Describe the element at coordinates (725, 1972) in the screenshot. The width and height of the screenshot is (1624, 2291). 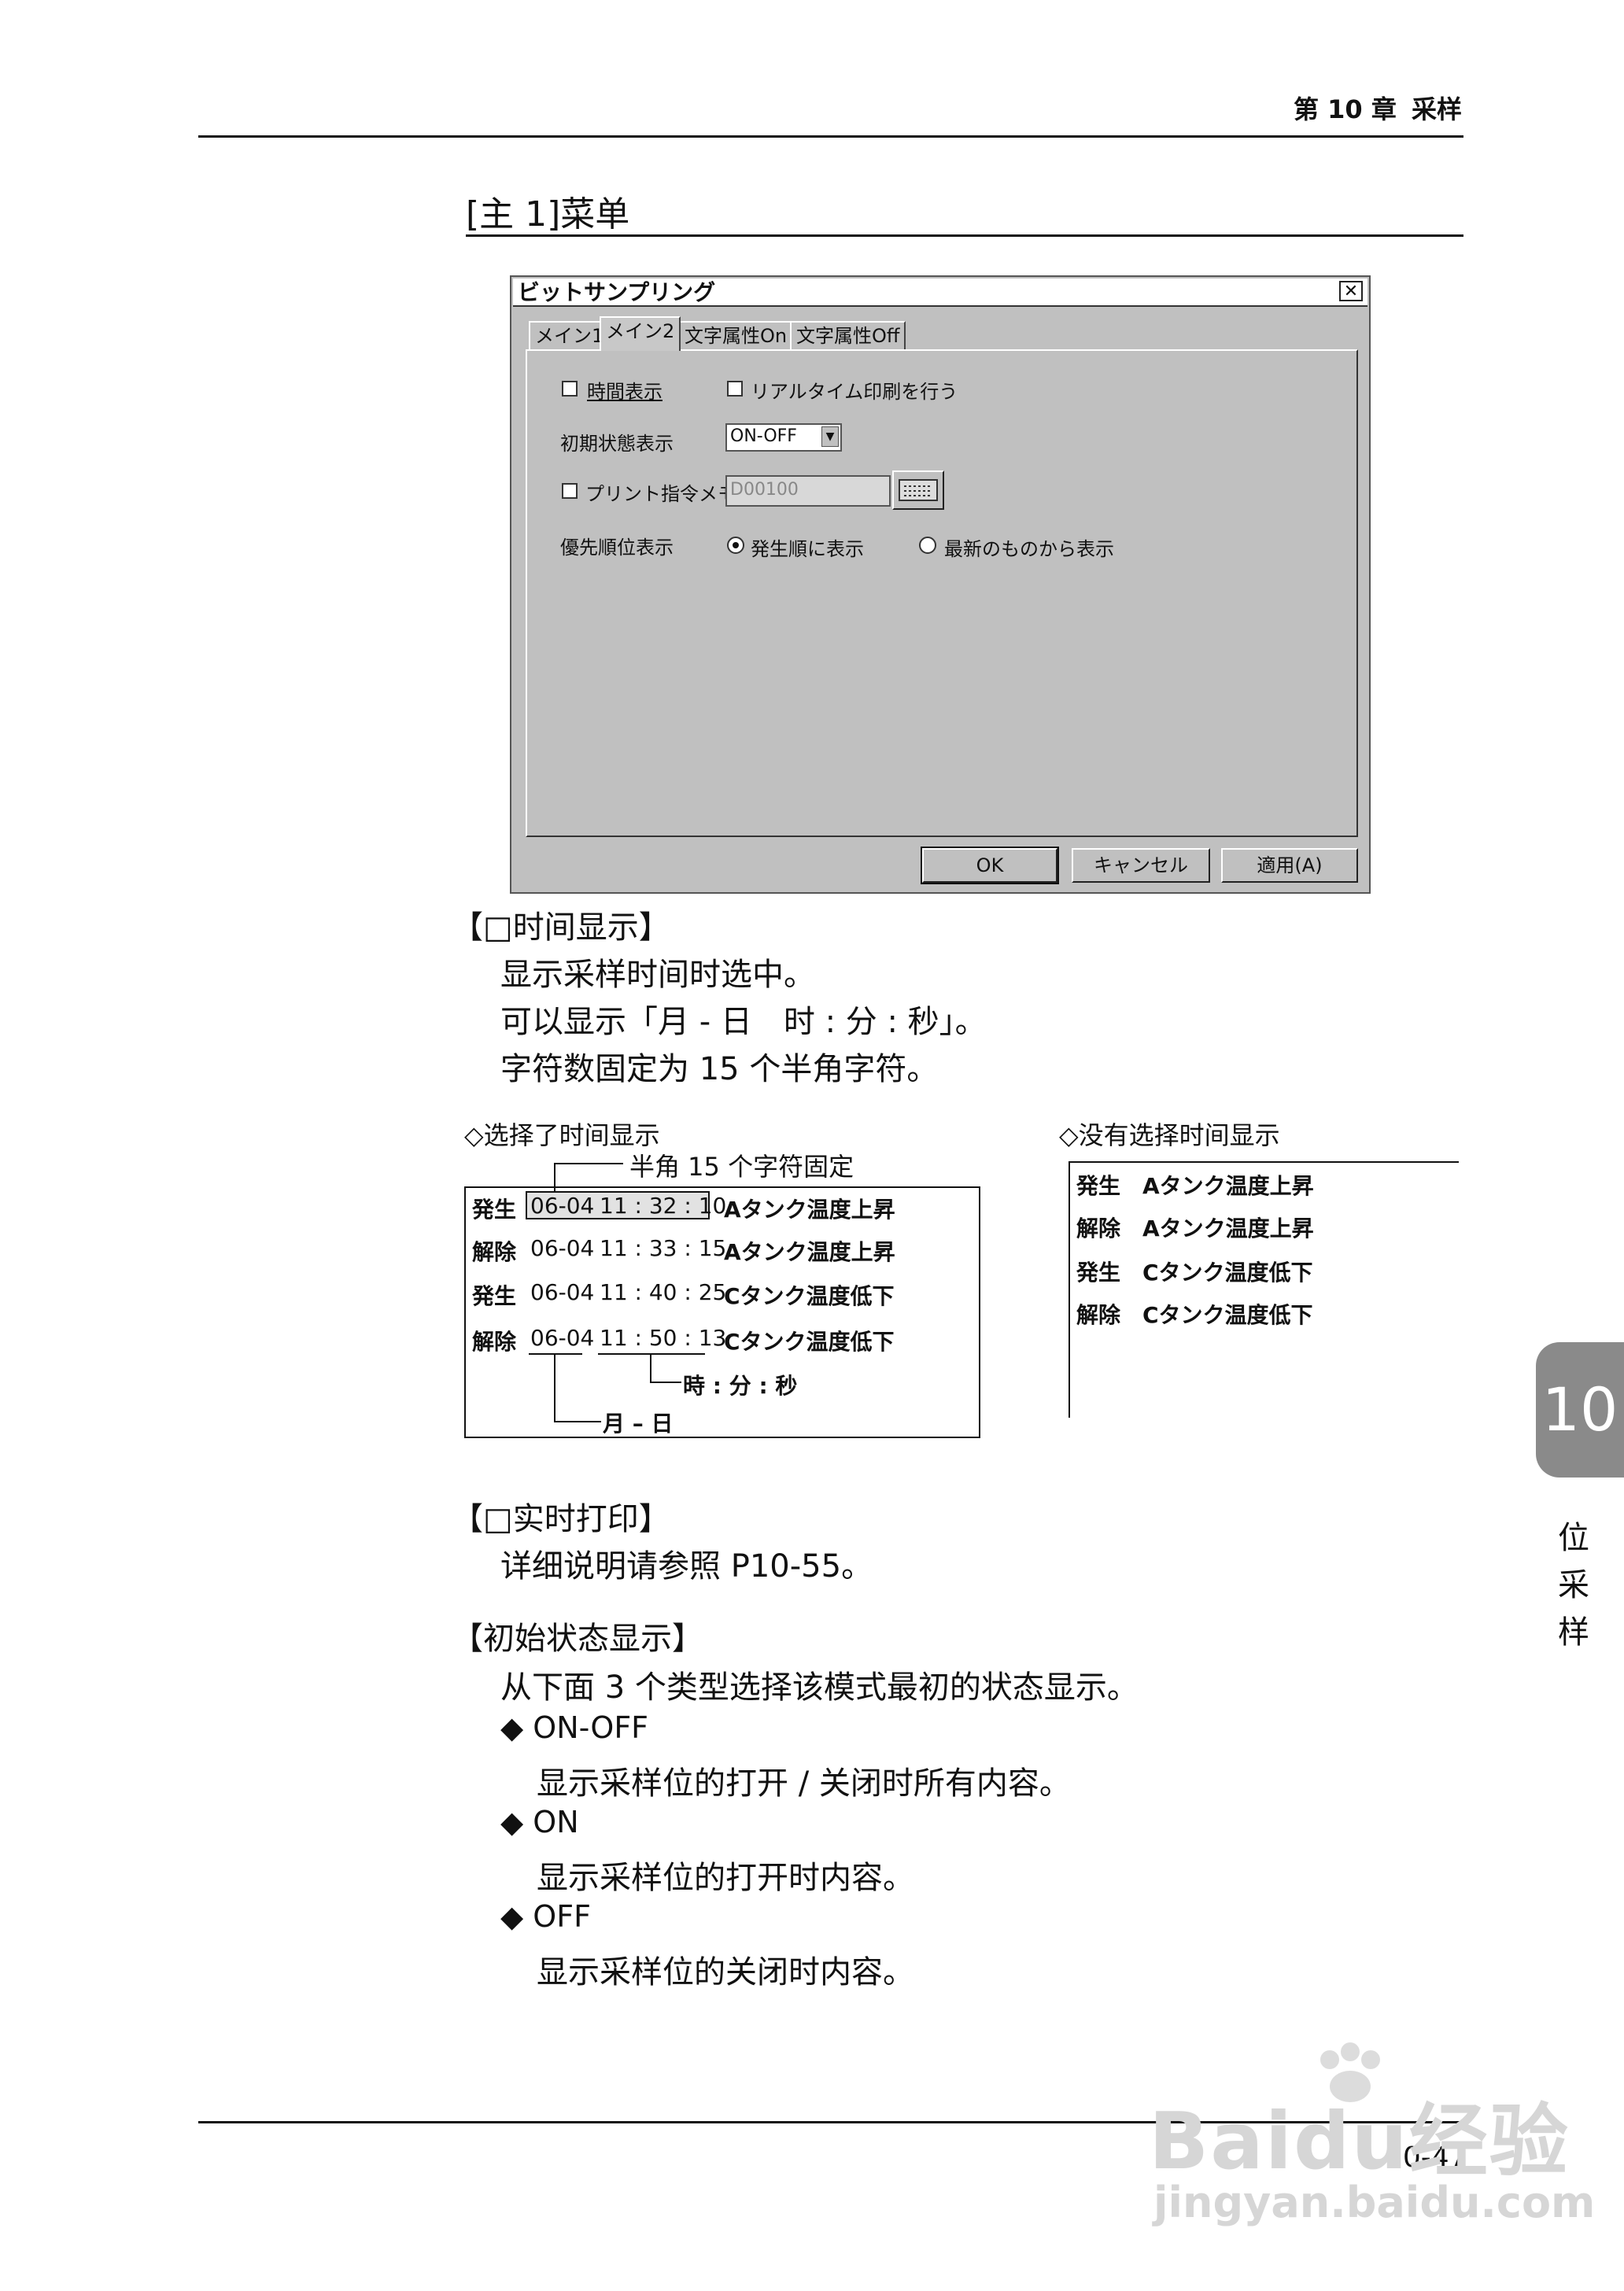
I see `option-off-desc: 显示采样位的关闭时内容。` at that location.